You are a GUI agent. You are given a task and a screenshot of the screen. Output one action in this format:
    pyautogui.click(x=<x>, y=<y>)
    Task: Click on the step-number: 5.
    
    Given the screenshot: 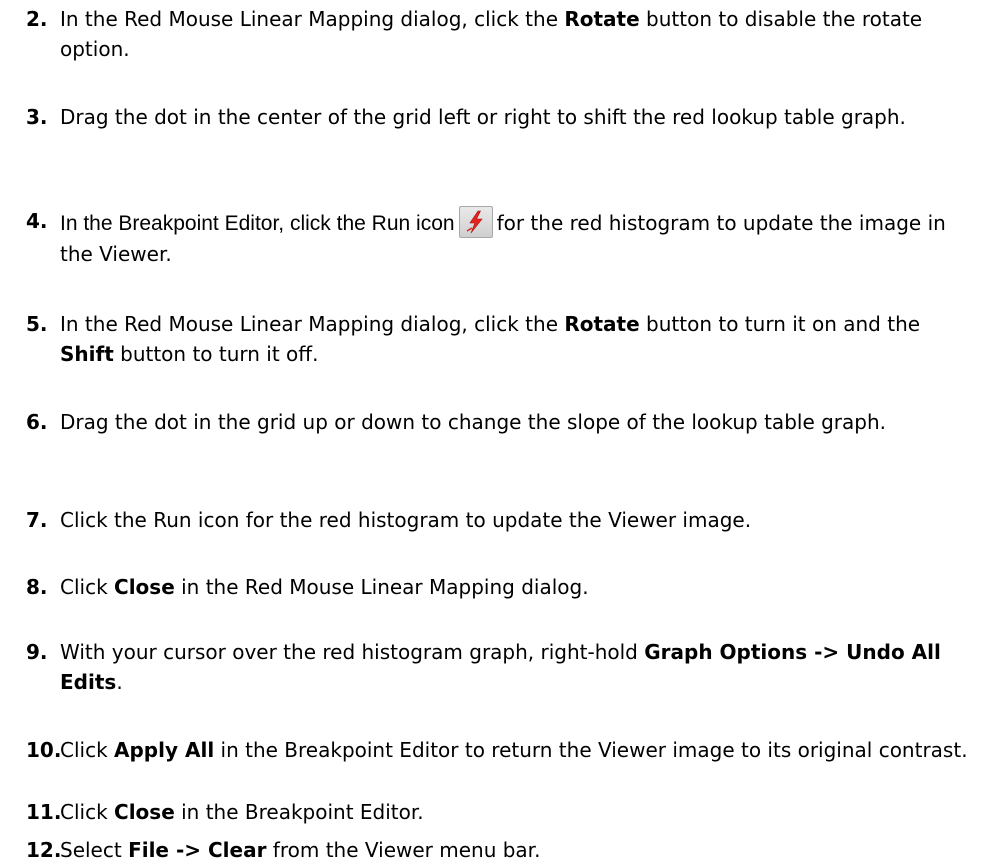 What is the action you would take?
    pyautogui.click(x=37, y=324)
    